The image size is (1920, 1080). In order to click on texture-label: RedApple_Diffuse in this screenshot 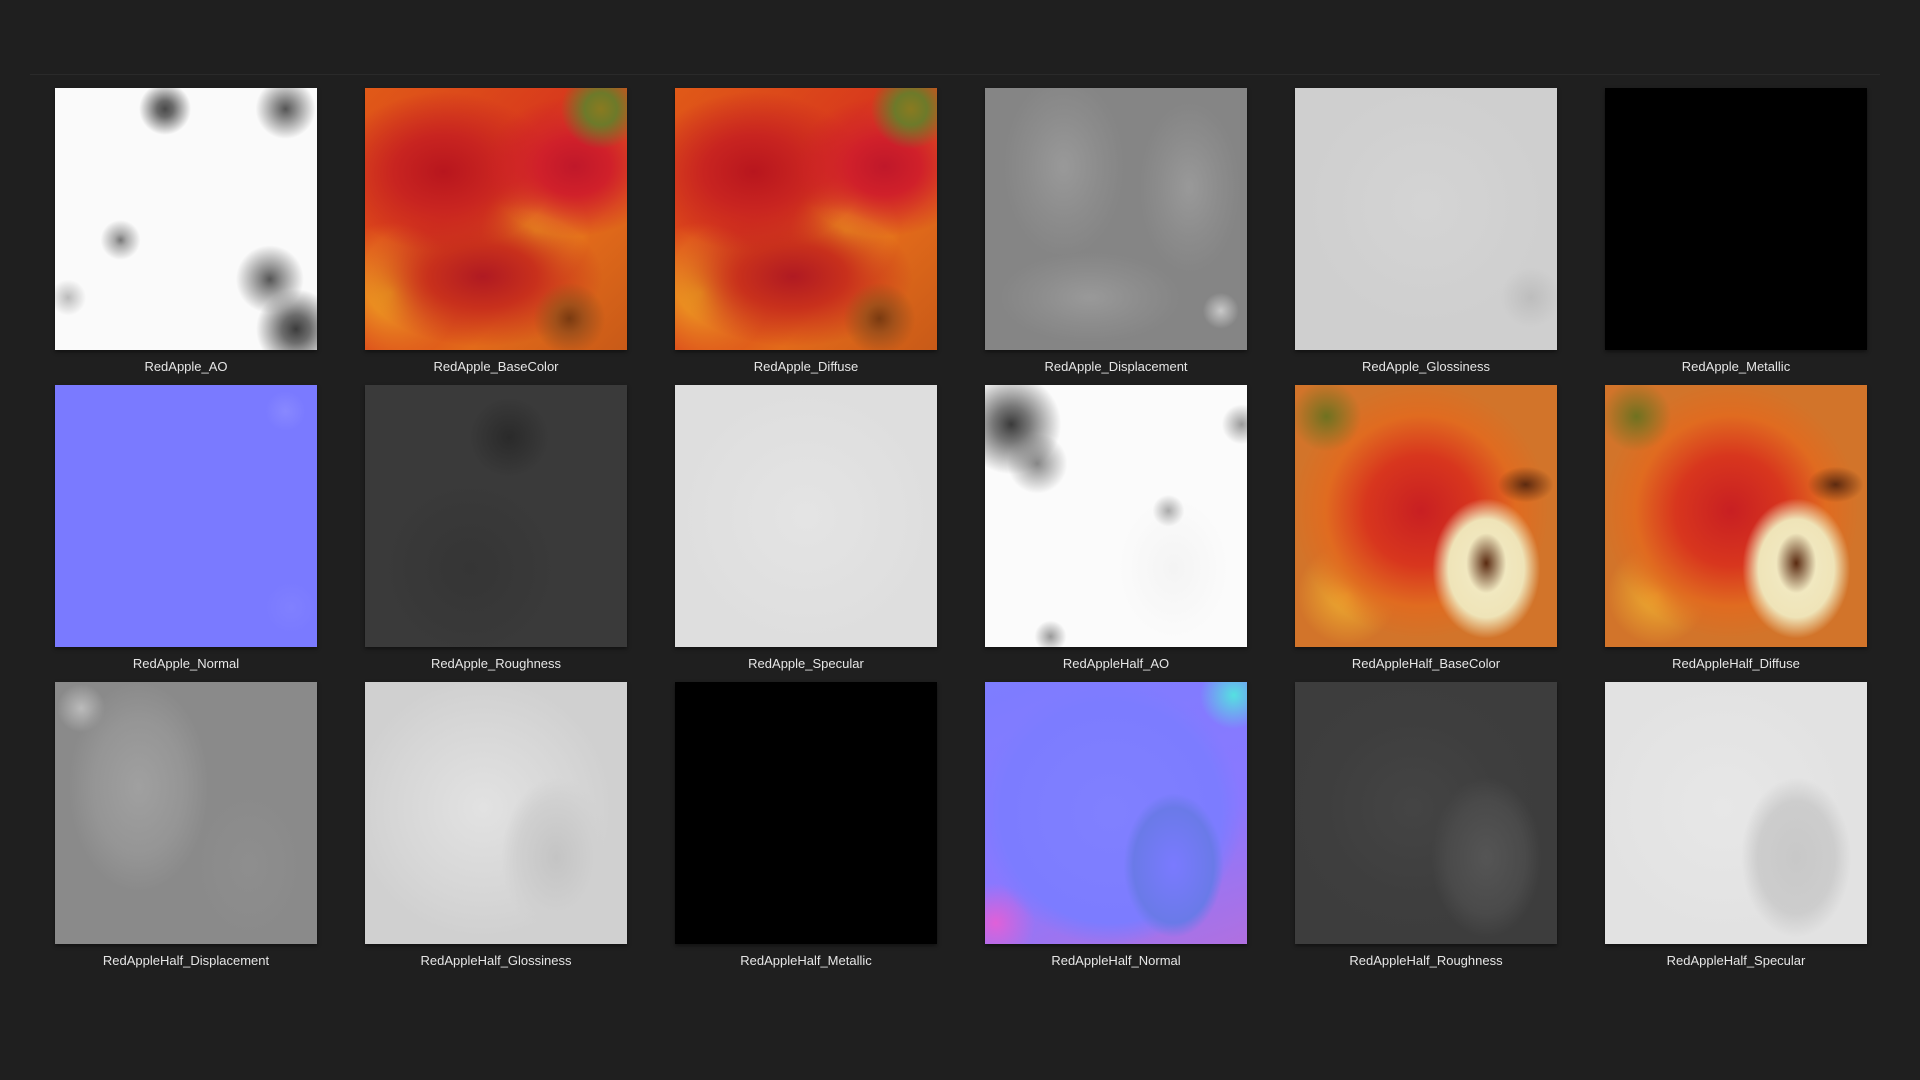, I will do `click(806, 366)`.